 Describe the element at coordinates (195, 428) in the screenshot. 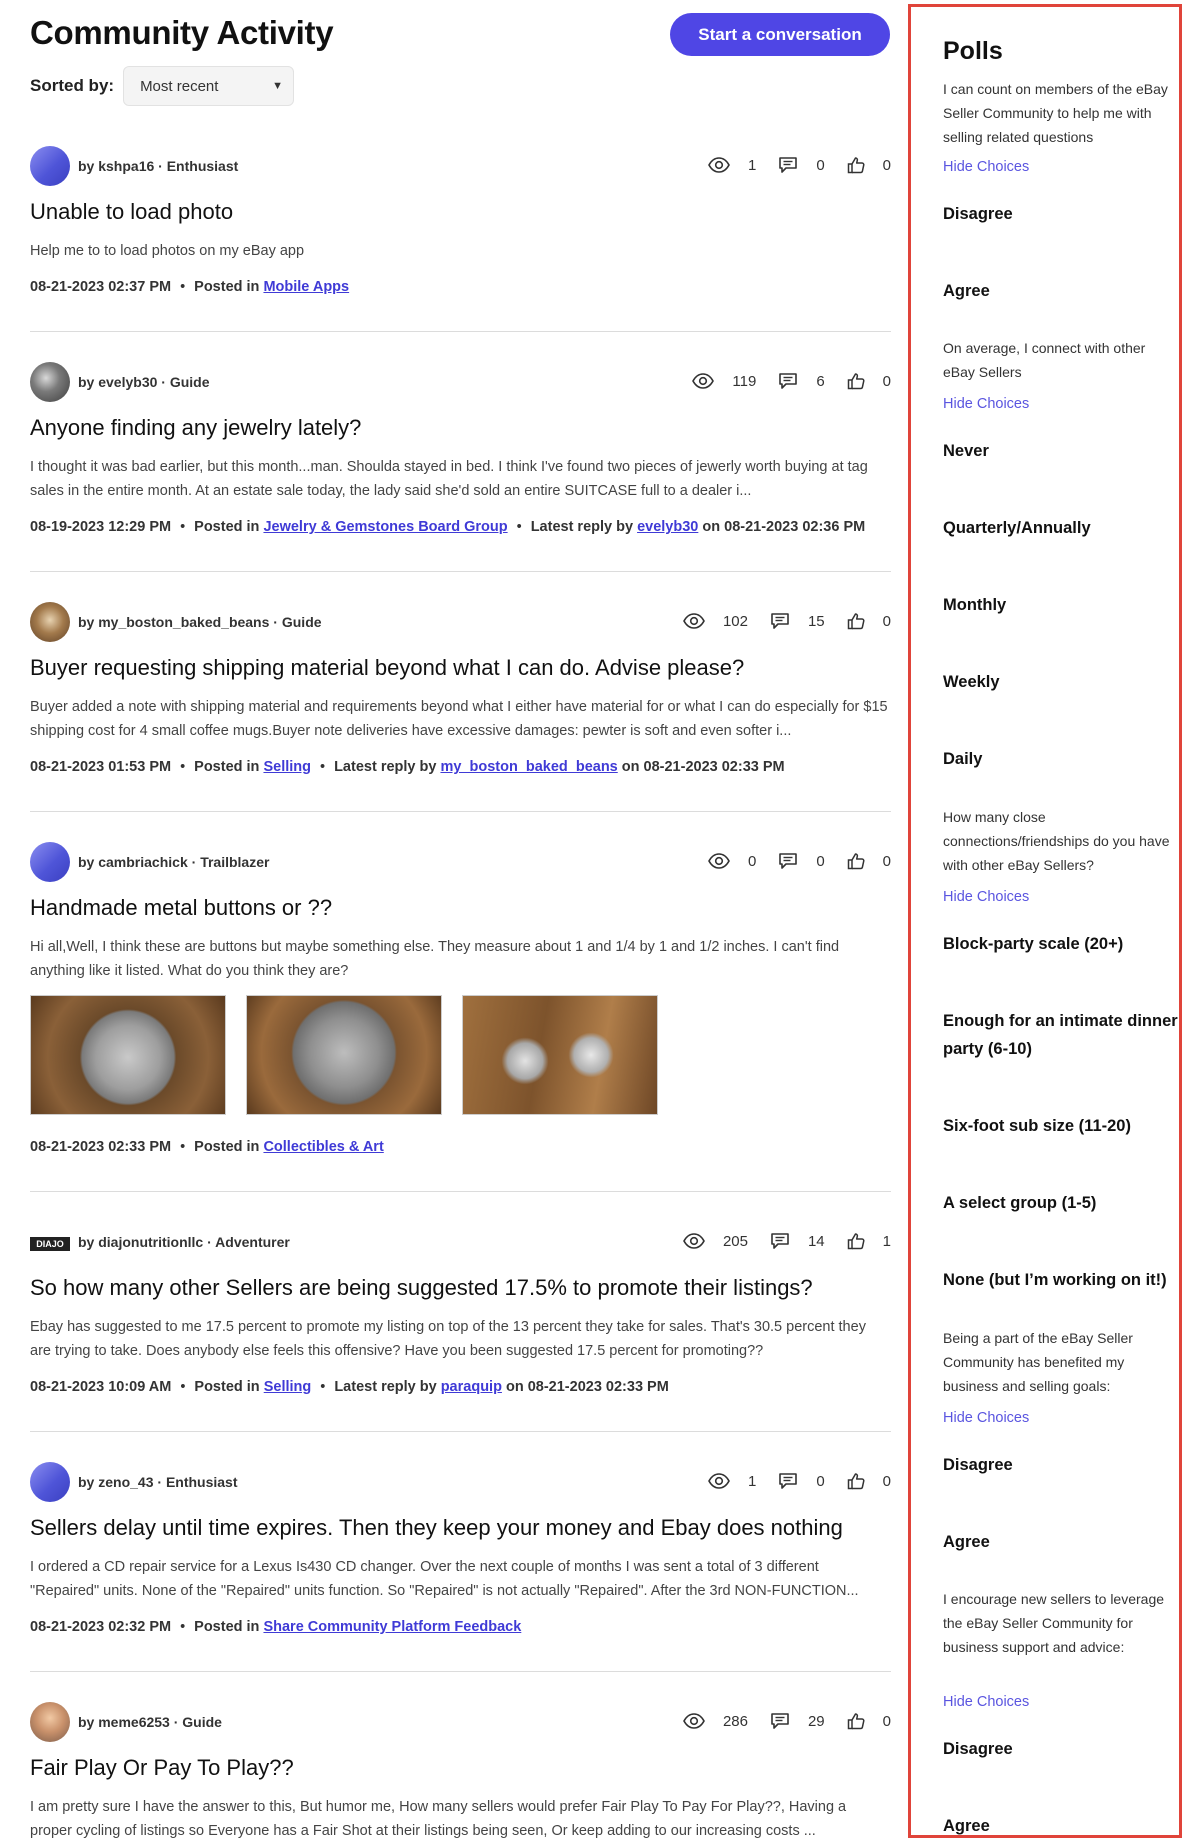

I see `post-title: Anyone finding any jewelry lately?` at that location.